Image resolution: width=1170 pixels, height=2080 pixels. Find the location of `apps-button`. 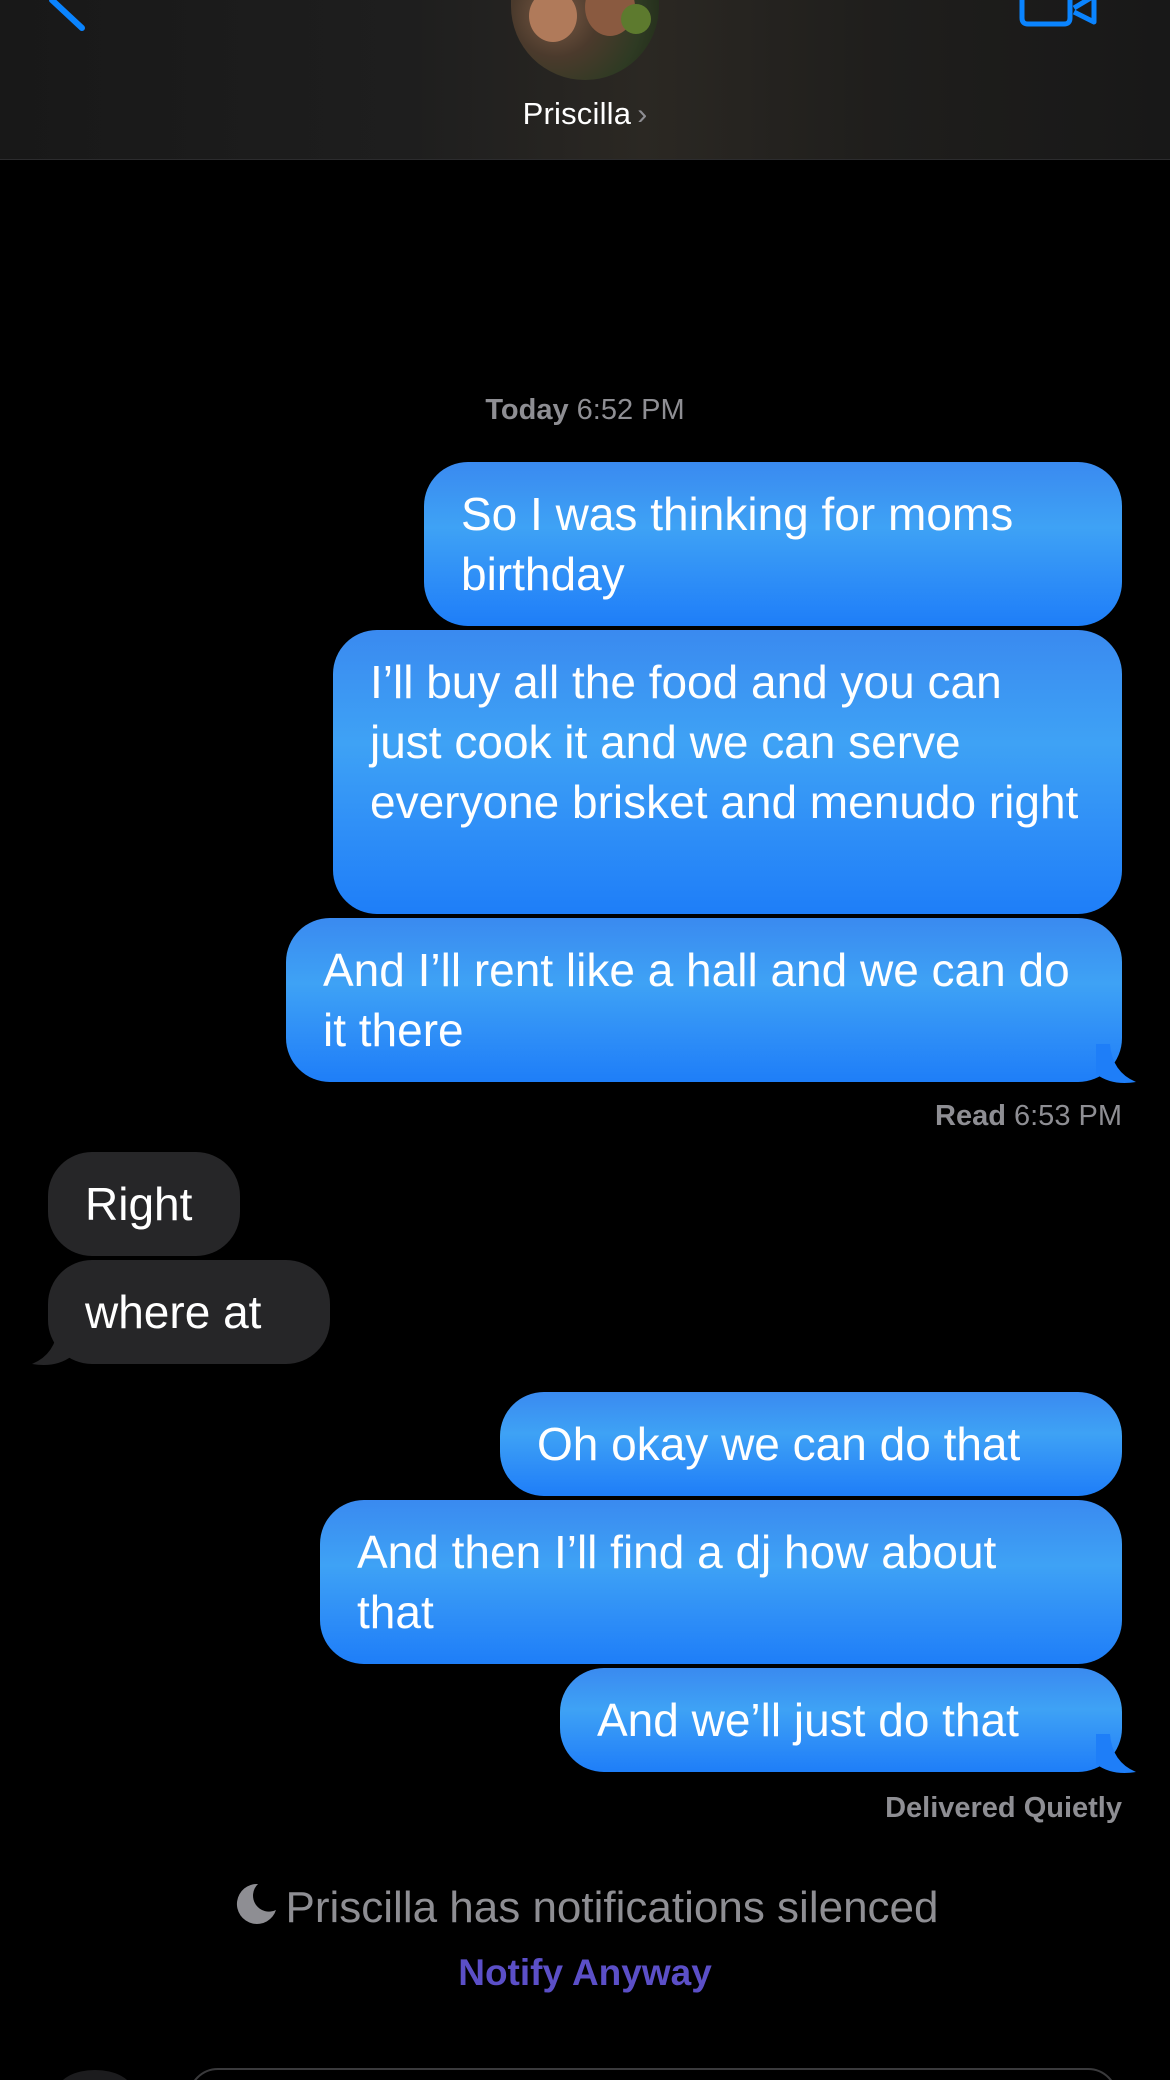

apps-button is located at coordinates (95, 2075).